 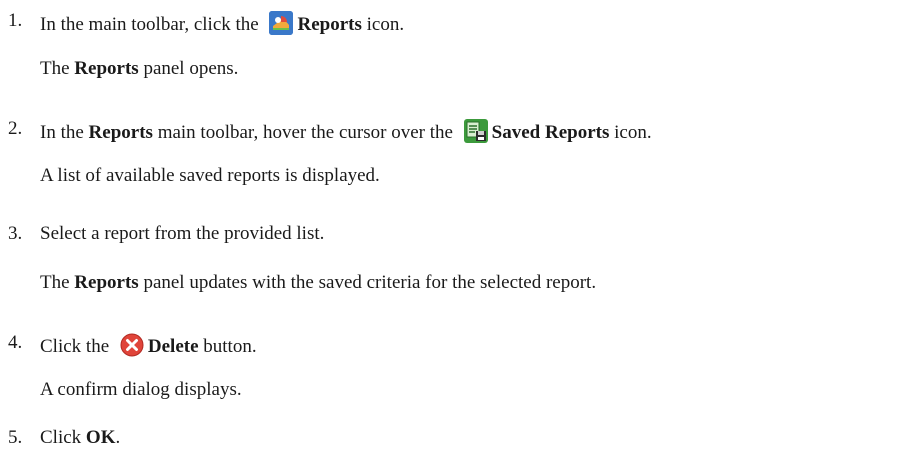 What do you see at coordinates (281, 23) in the screenshot?
I see `reports-icon` at bounding box center [281, 23].